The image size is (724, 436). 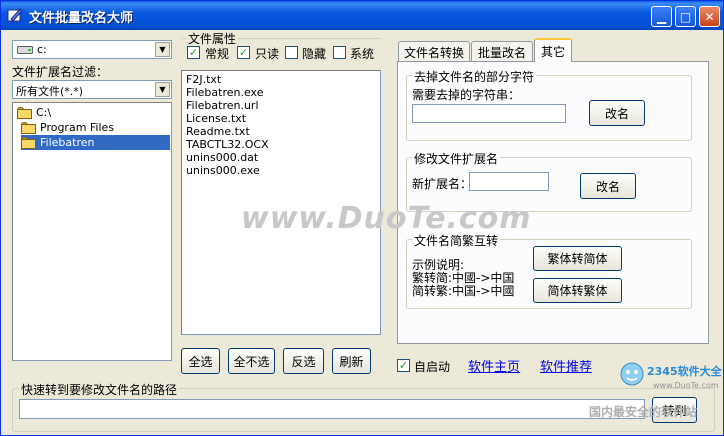 I want to click on attr-normal-checkbox: ✓, so click(x=193, y=52).